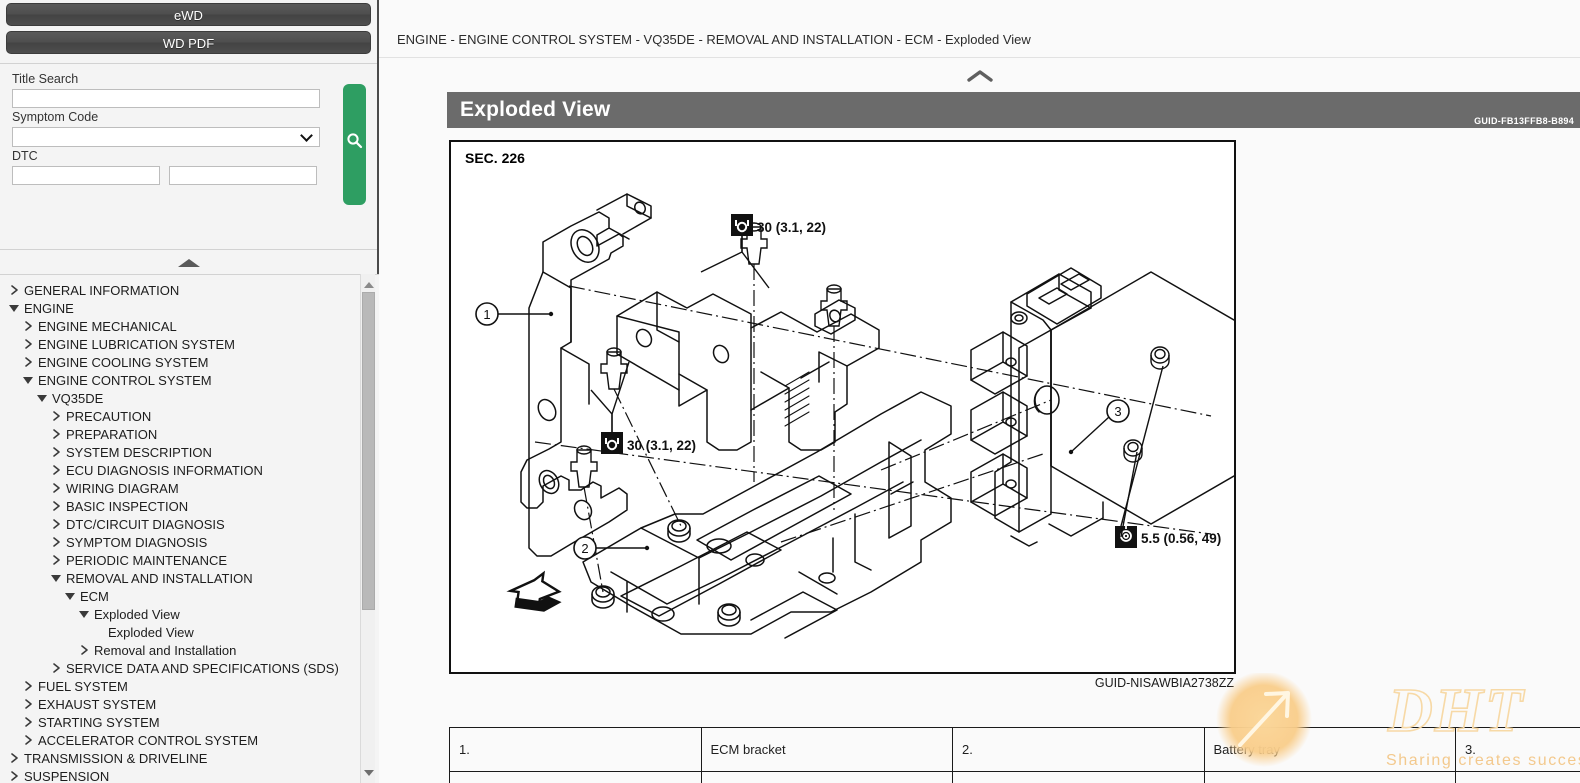  What do you see at coordinates (1517, 777) in the screenshot?
I see `part-number-cell` at bounding box center [1517, 777].